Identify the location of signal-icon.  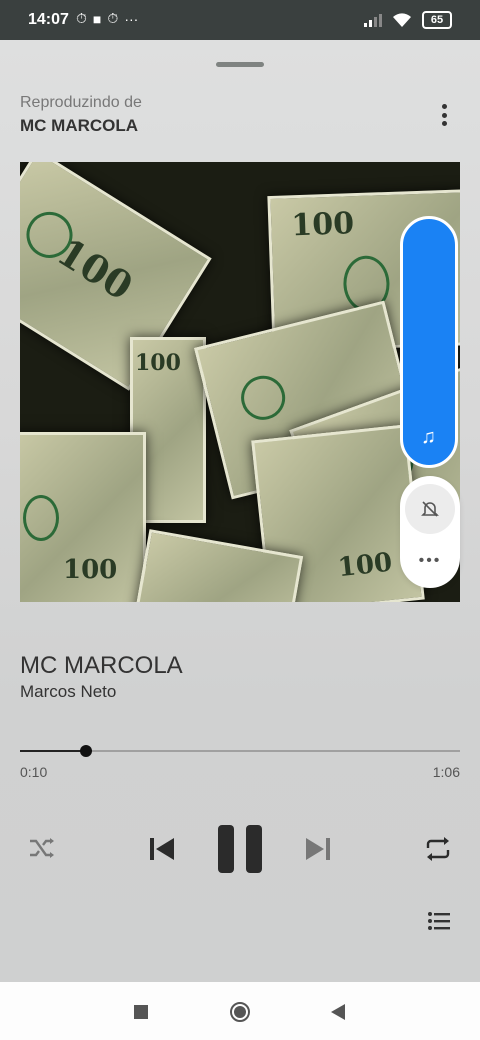
(373, 20).